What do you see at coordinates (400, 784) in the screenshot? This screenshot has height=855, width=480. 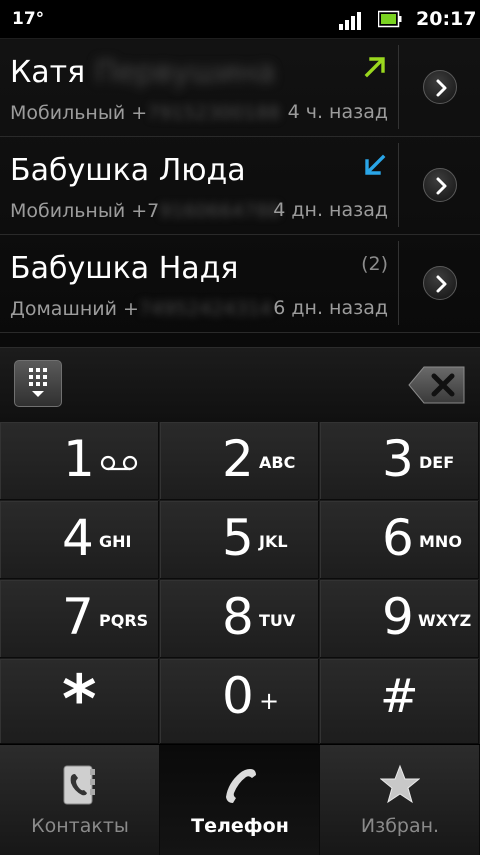 I see `star-icon` at bounding box center [400, 784].